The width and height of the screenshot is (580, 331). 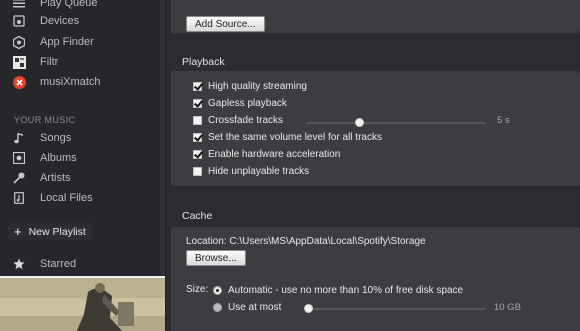 What do you see at coordinates (507, 307) in the screenshot?
I see `cache-size-value: 10 GB` at bounding box center [507, 307].